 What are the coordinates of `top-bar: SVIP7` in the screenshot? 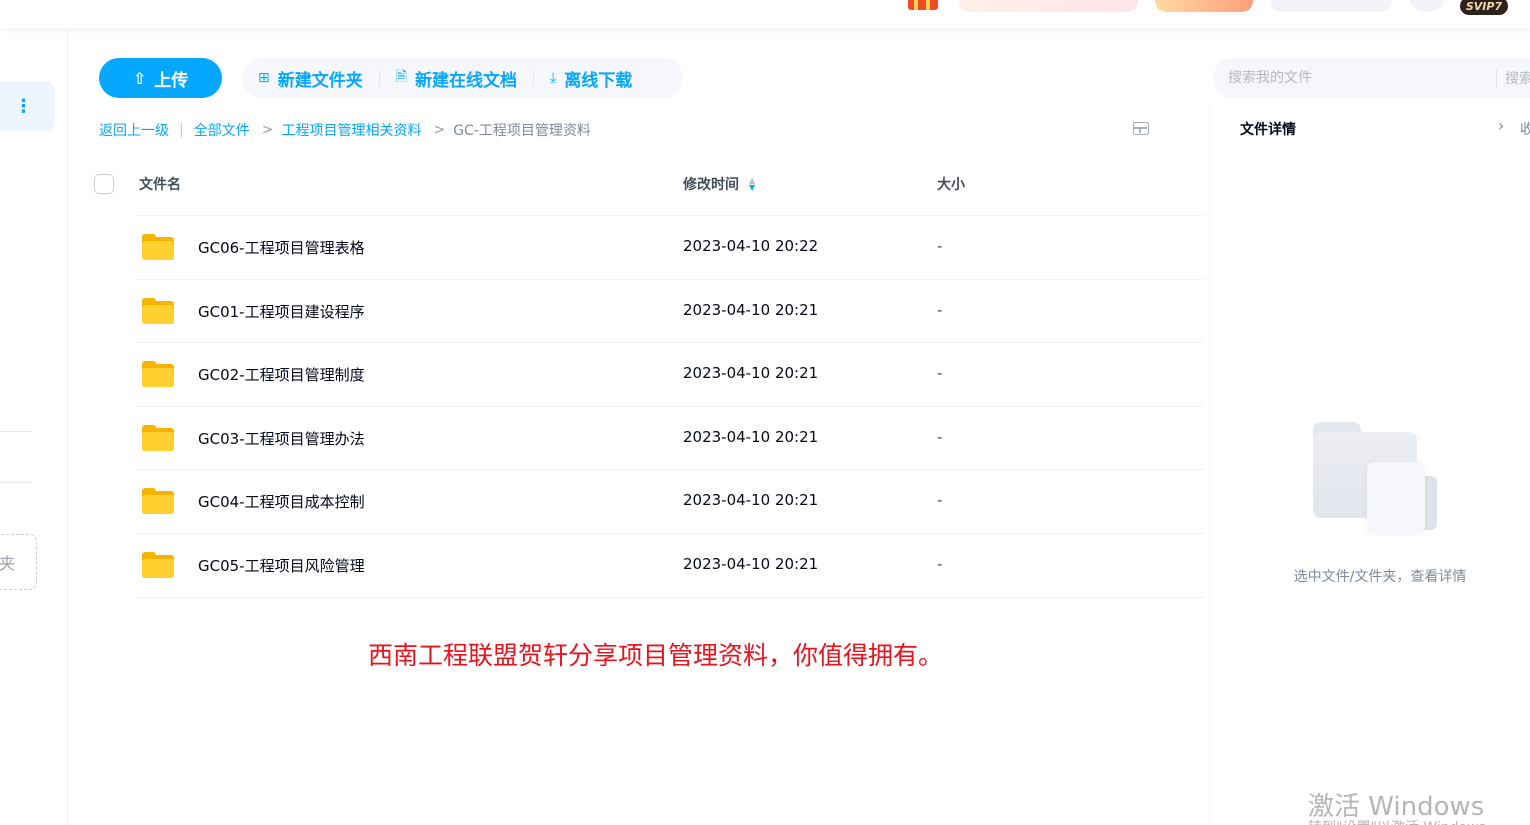 It's located at (765, 14).